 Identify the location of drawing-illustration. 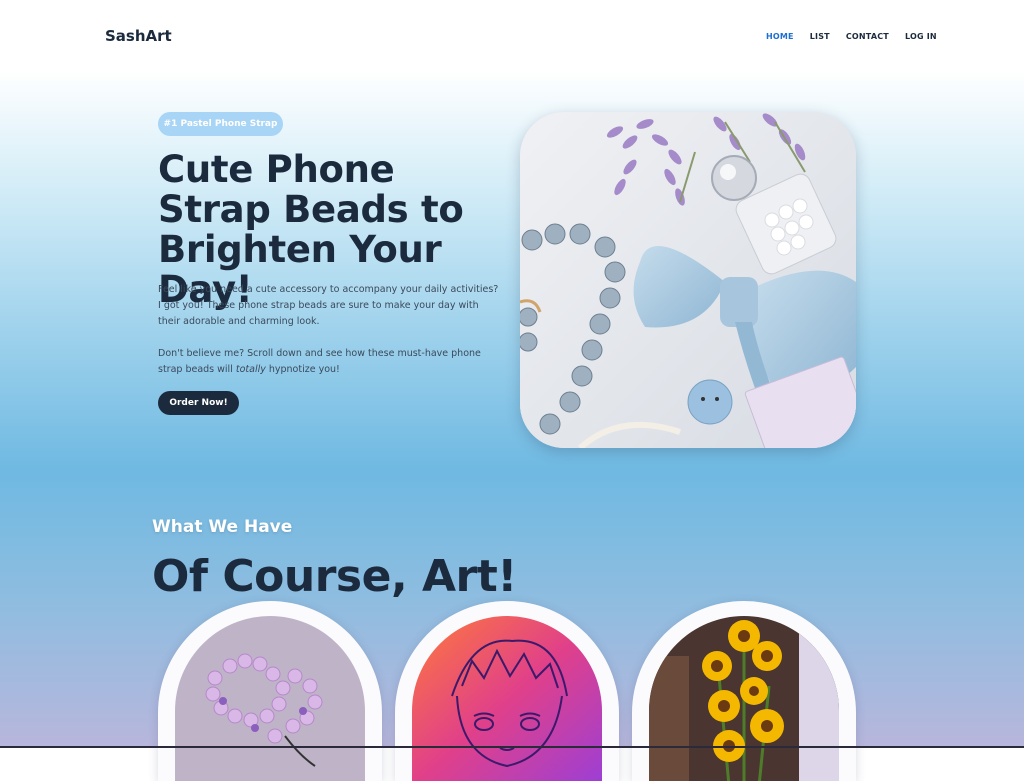
(507, 698).